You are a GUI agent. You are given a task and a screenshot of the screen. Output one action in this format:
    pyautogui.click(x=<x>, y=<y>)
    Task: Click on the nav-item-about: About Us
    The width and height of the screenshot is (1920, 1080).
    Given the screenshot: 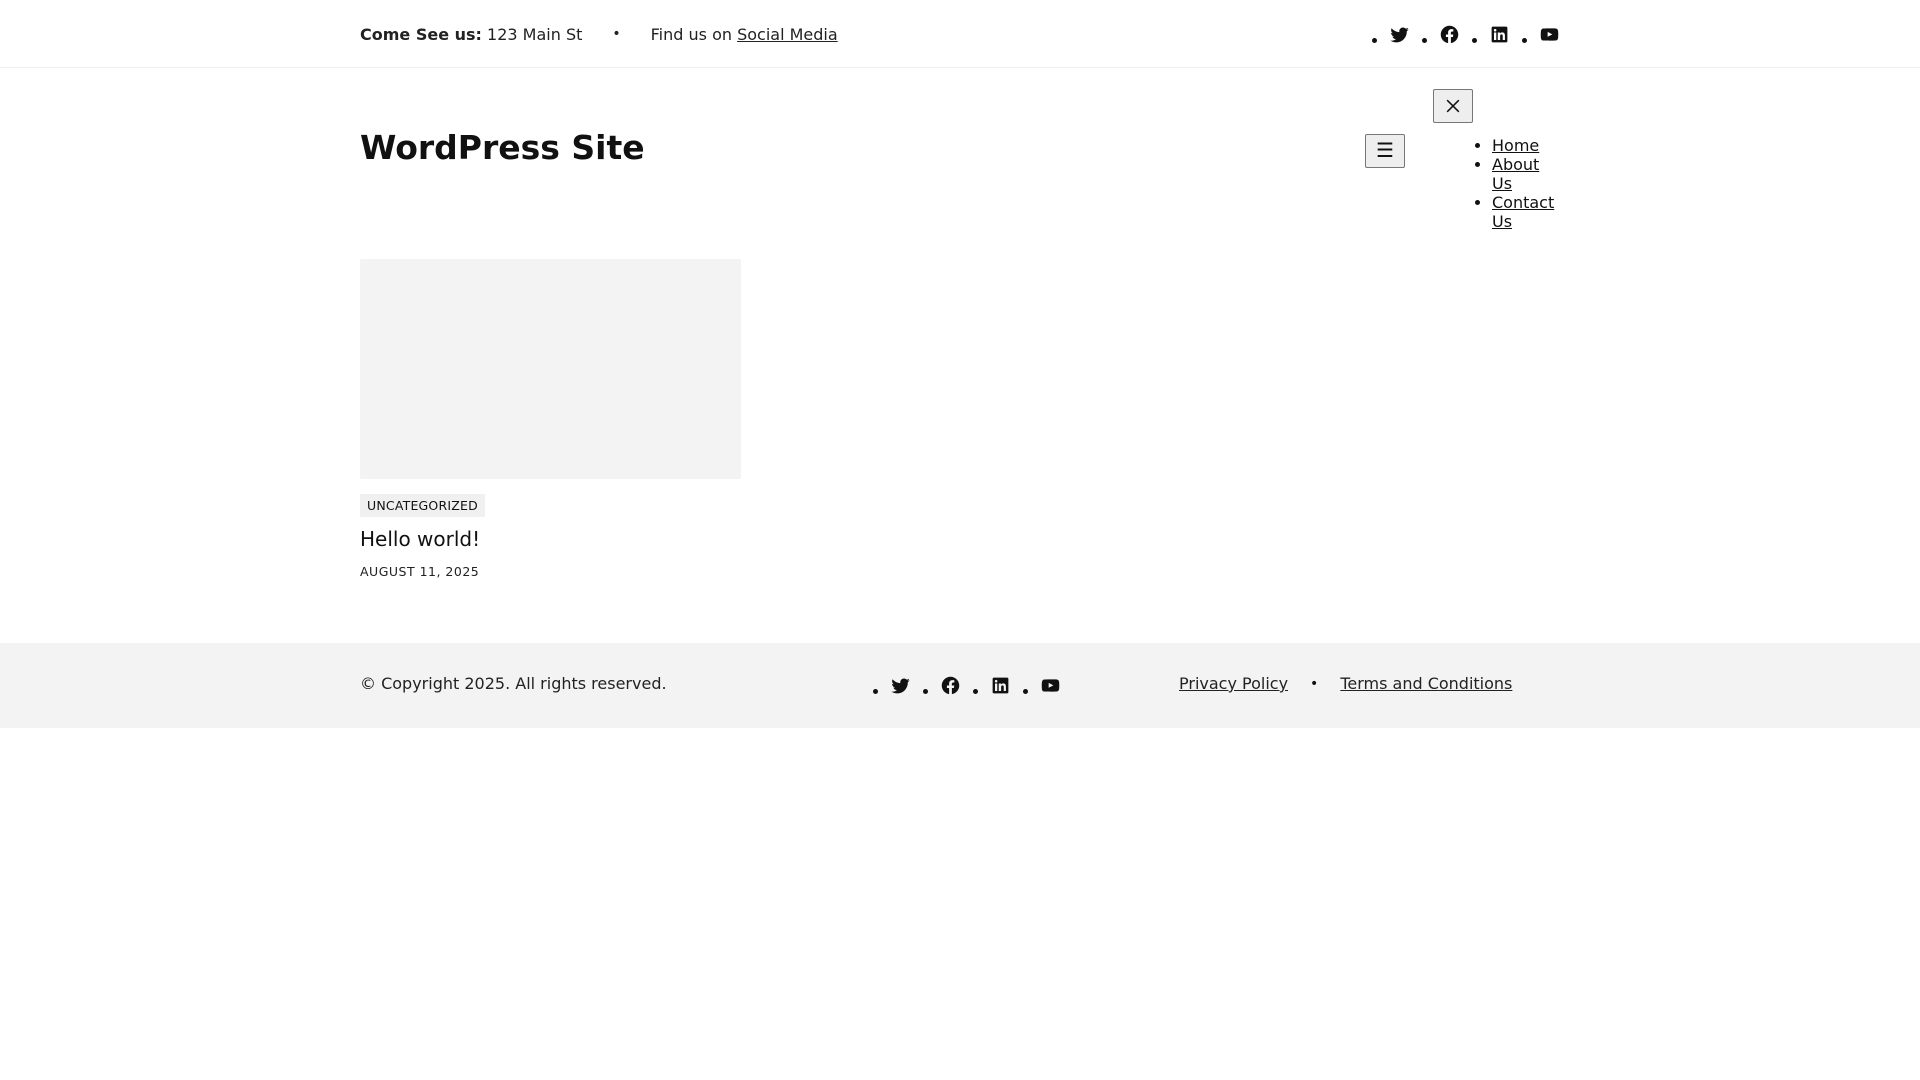 What is the action you would take?
    pyautogui.click(x=1526, y=174)
    